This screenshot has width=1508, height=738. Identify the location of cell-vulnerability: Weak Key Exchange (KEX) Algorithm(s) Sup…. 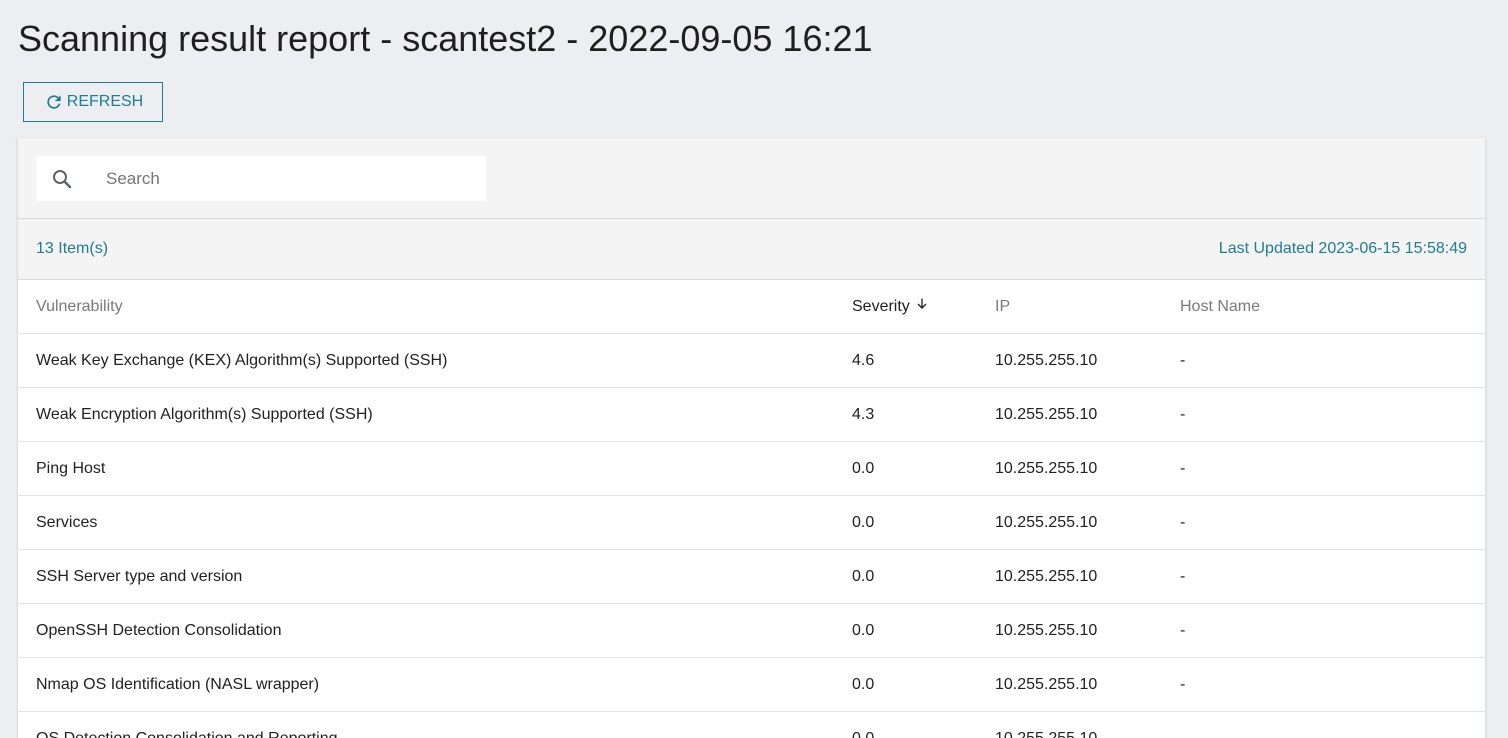
(426, 360).